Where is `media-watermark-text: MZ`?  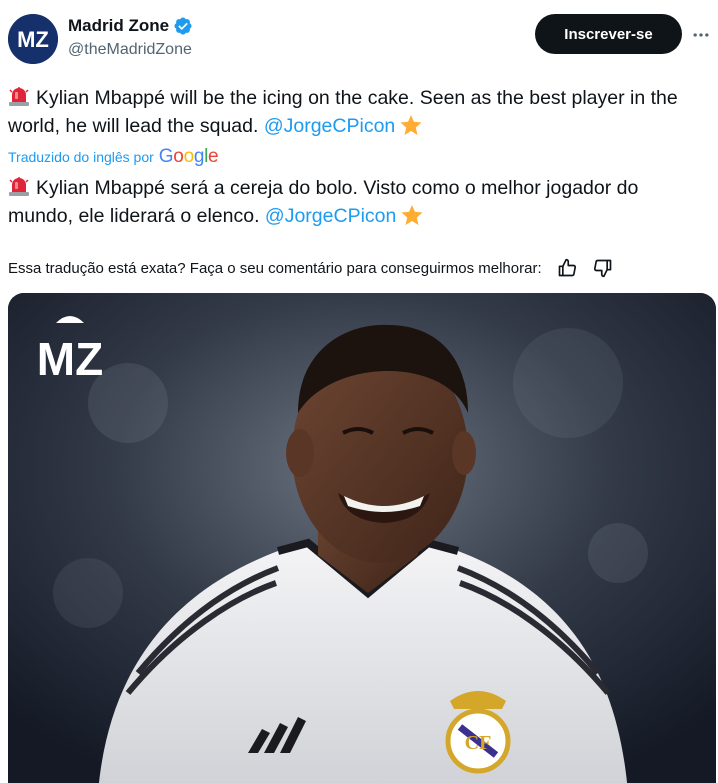
media-watermark-text: MZ is located at coordinates (70, 359).